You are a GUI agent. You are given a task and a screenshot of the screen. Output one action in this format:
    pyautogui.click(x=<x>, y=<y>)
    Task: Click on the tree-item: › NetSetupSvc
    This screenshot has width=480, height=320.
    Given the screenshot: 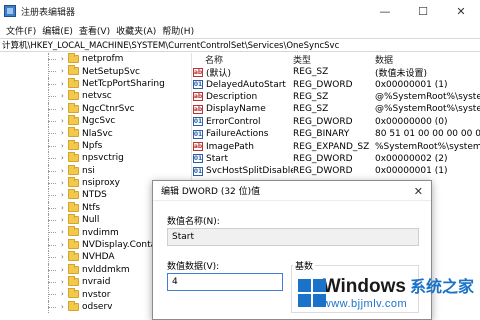 What is the action you would take?
    pyautogui.click(x=95, y=71)
    